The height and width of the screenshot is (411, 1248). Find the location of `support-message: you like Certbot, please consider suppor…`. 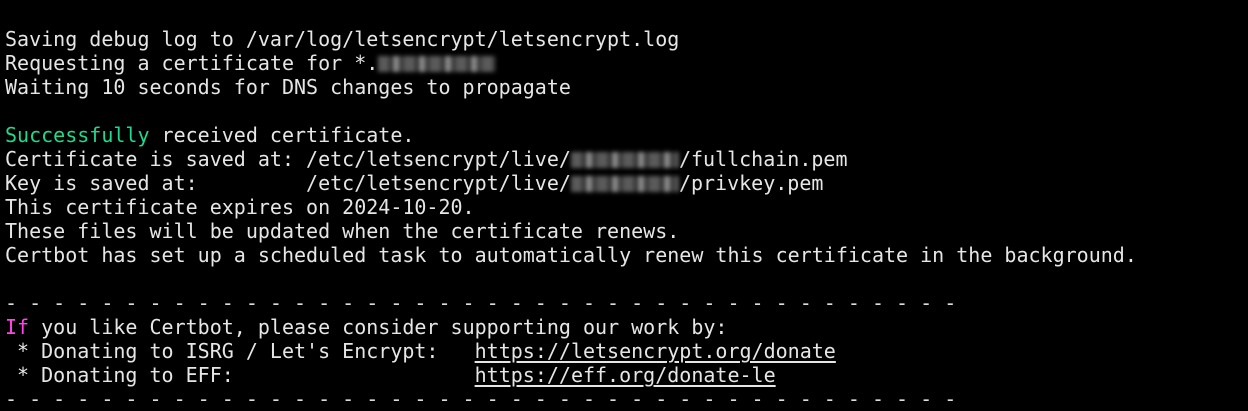

support-message: you like Certbot, please consider suppor… is located at coordinates (378, 327).